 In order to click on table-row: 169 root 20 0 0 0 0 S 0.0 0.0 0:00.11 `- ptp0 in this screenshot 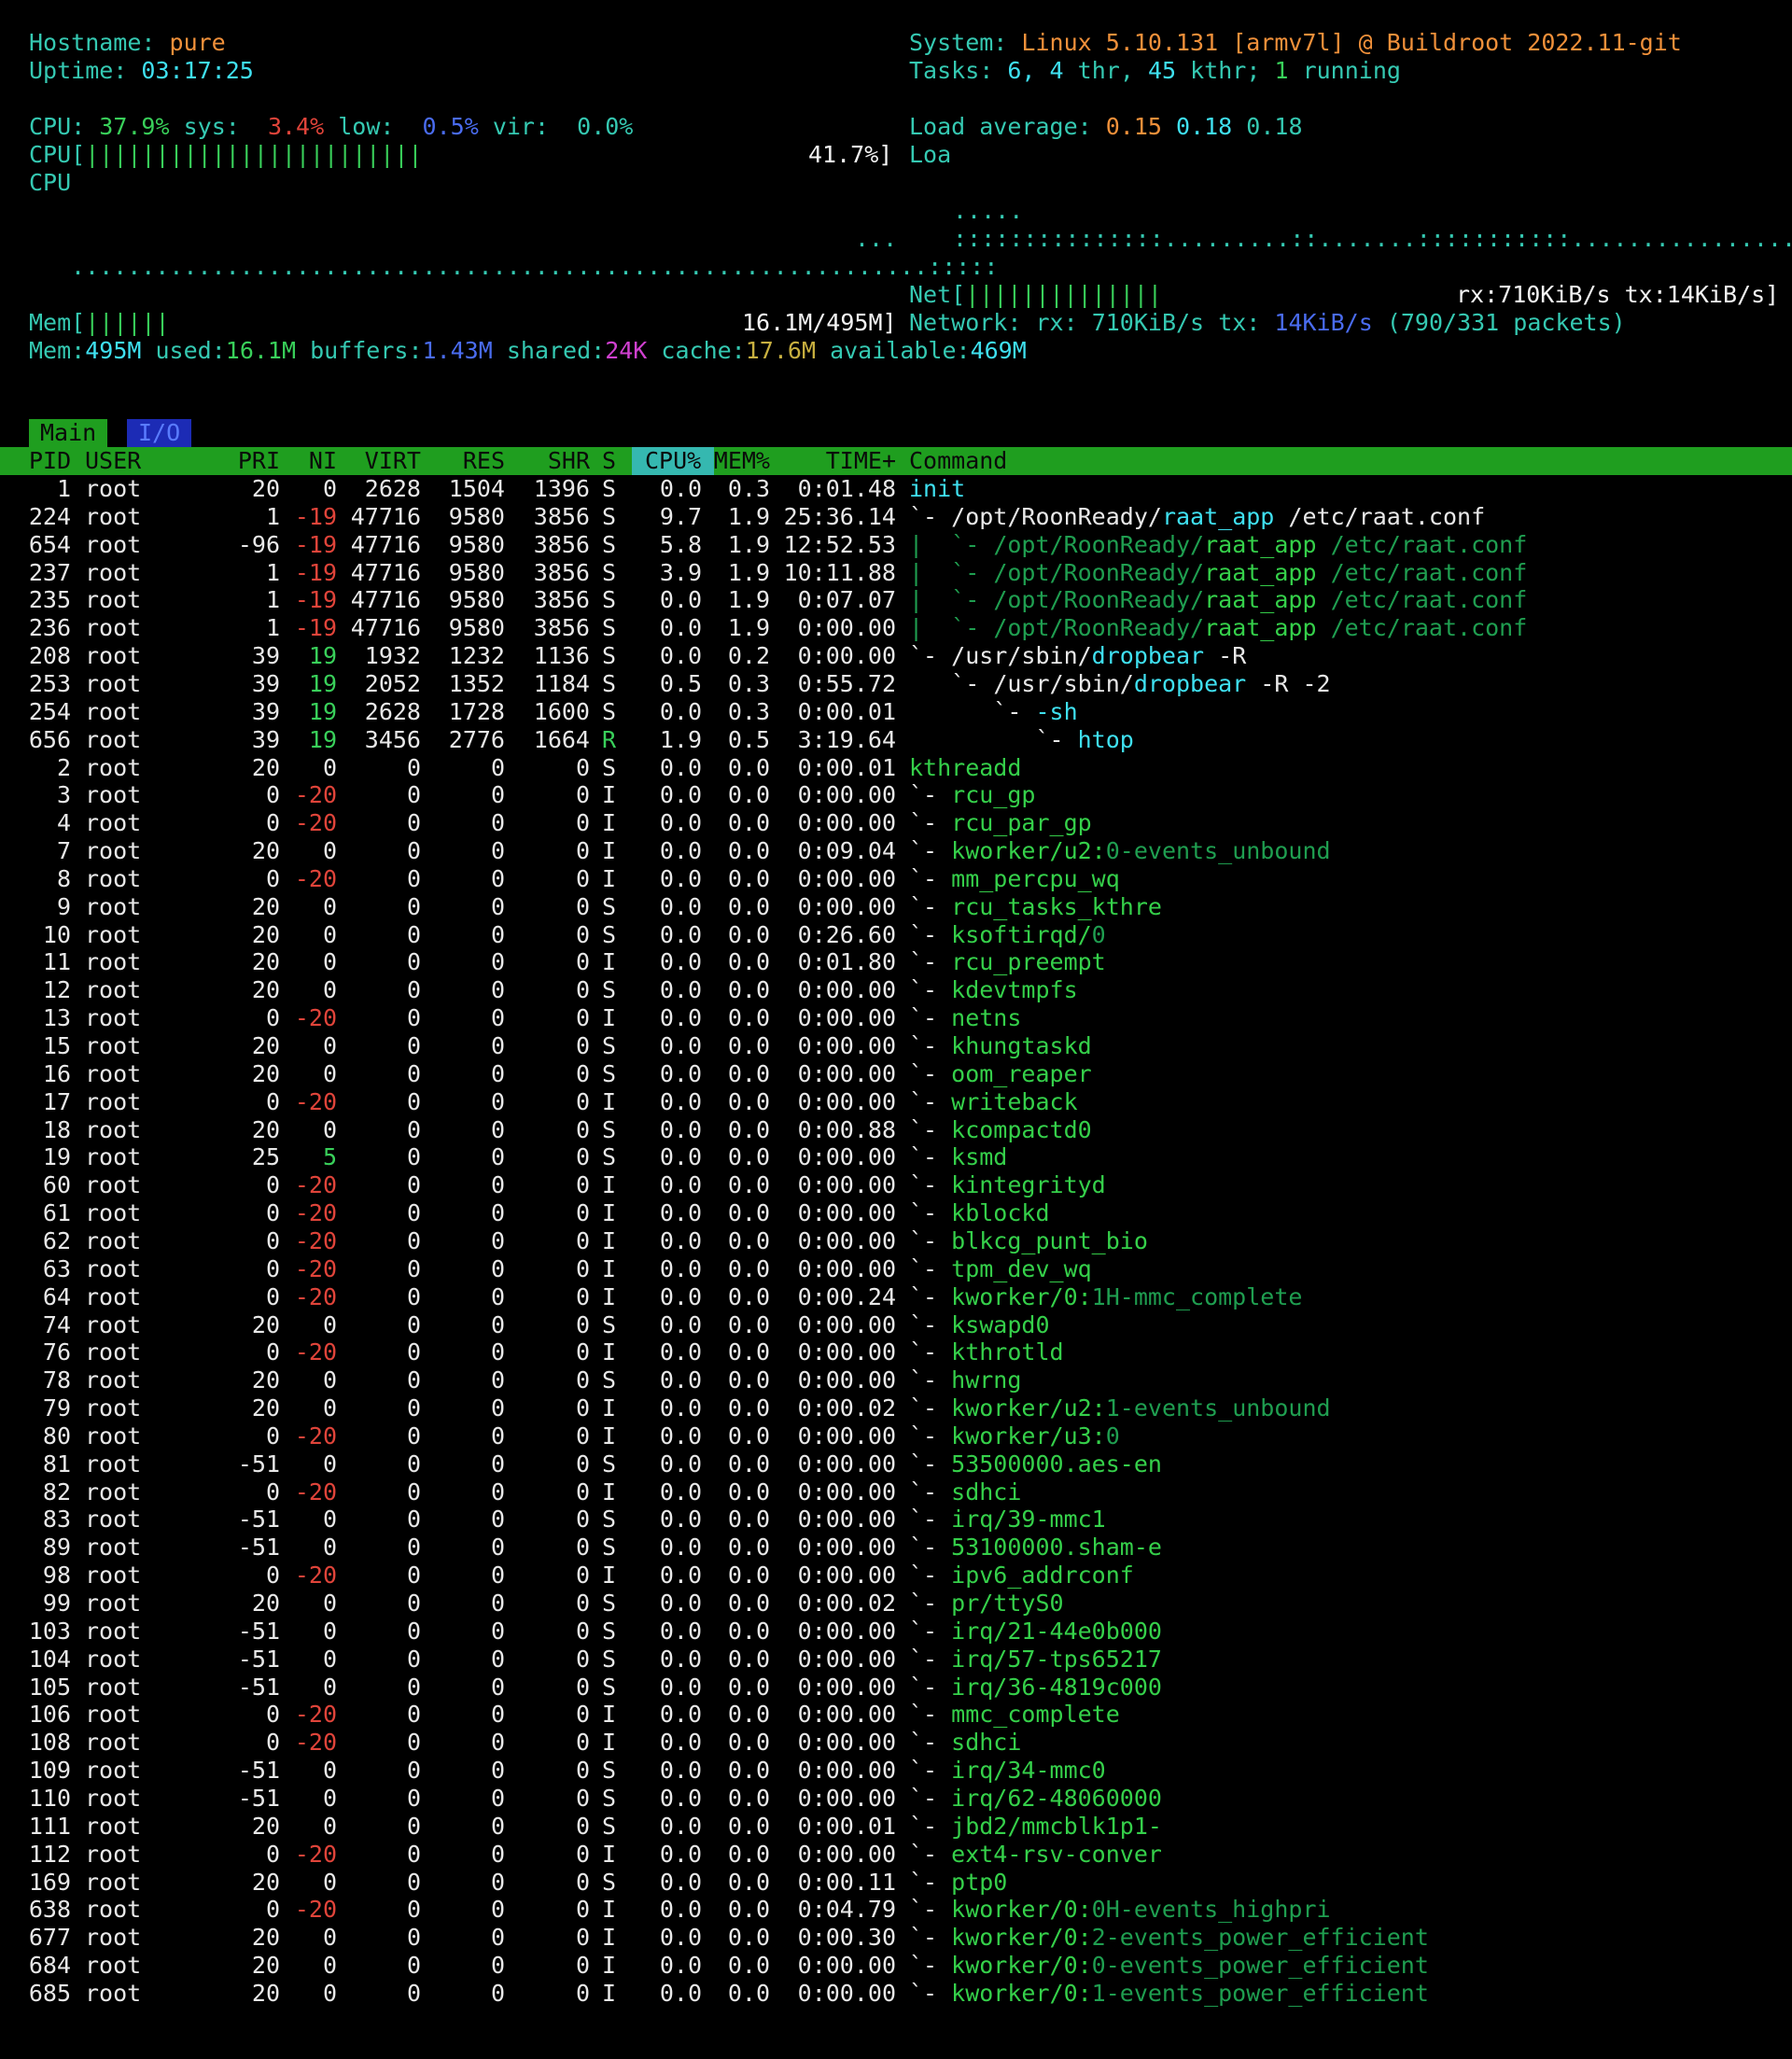, I will do `click(896, 1883)`.